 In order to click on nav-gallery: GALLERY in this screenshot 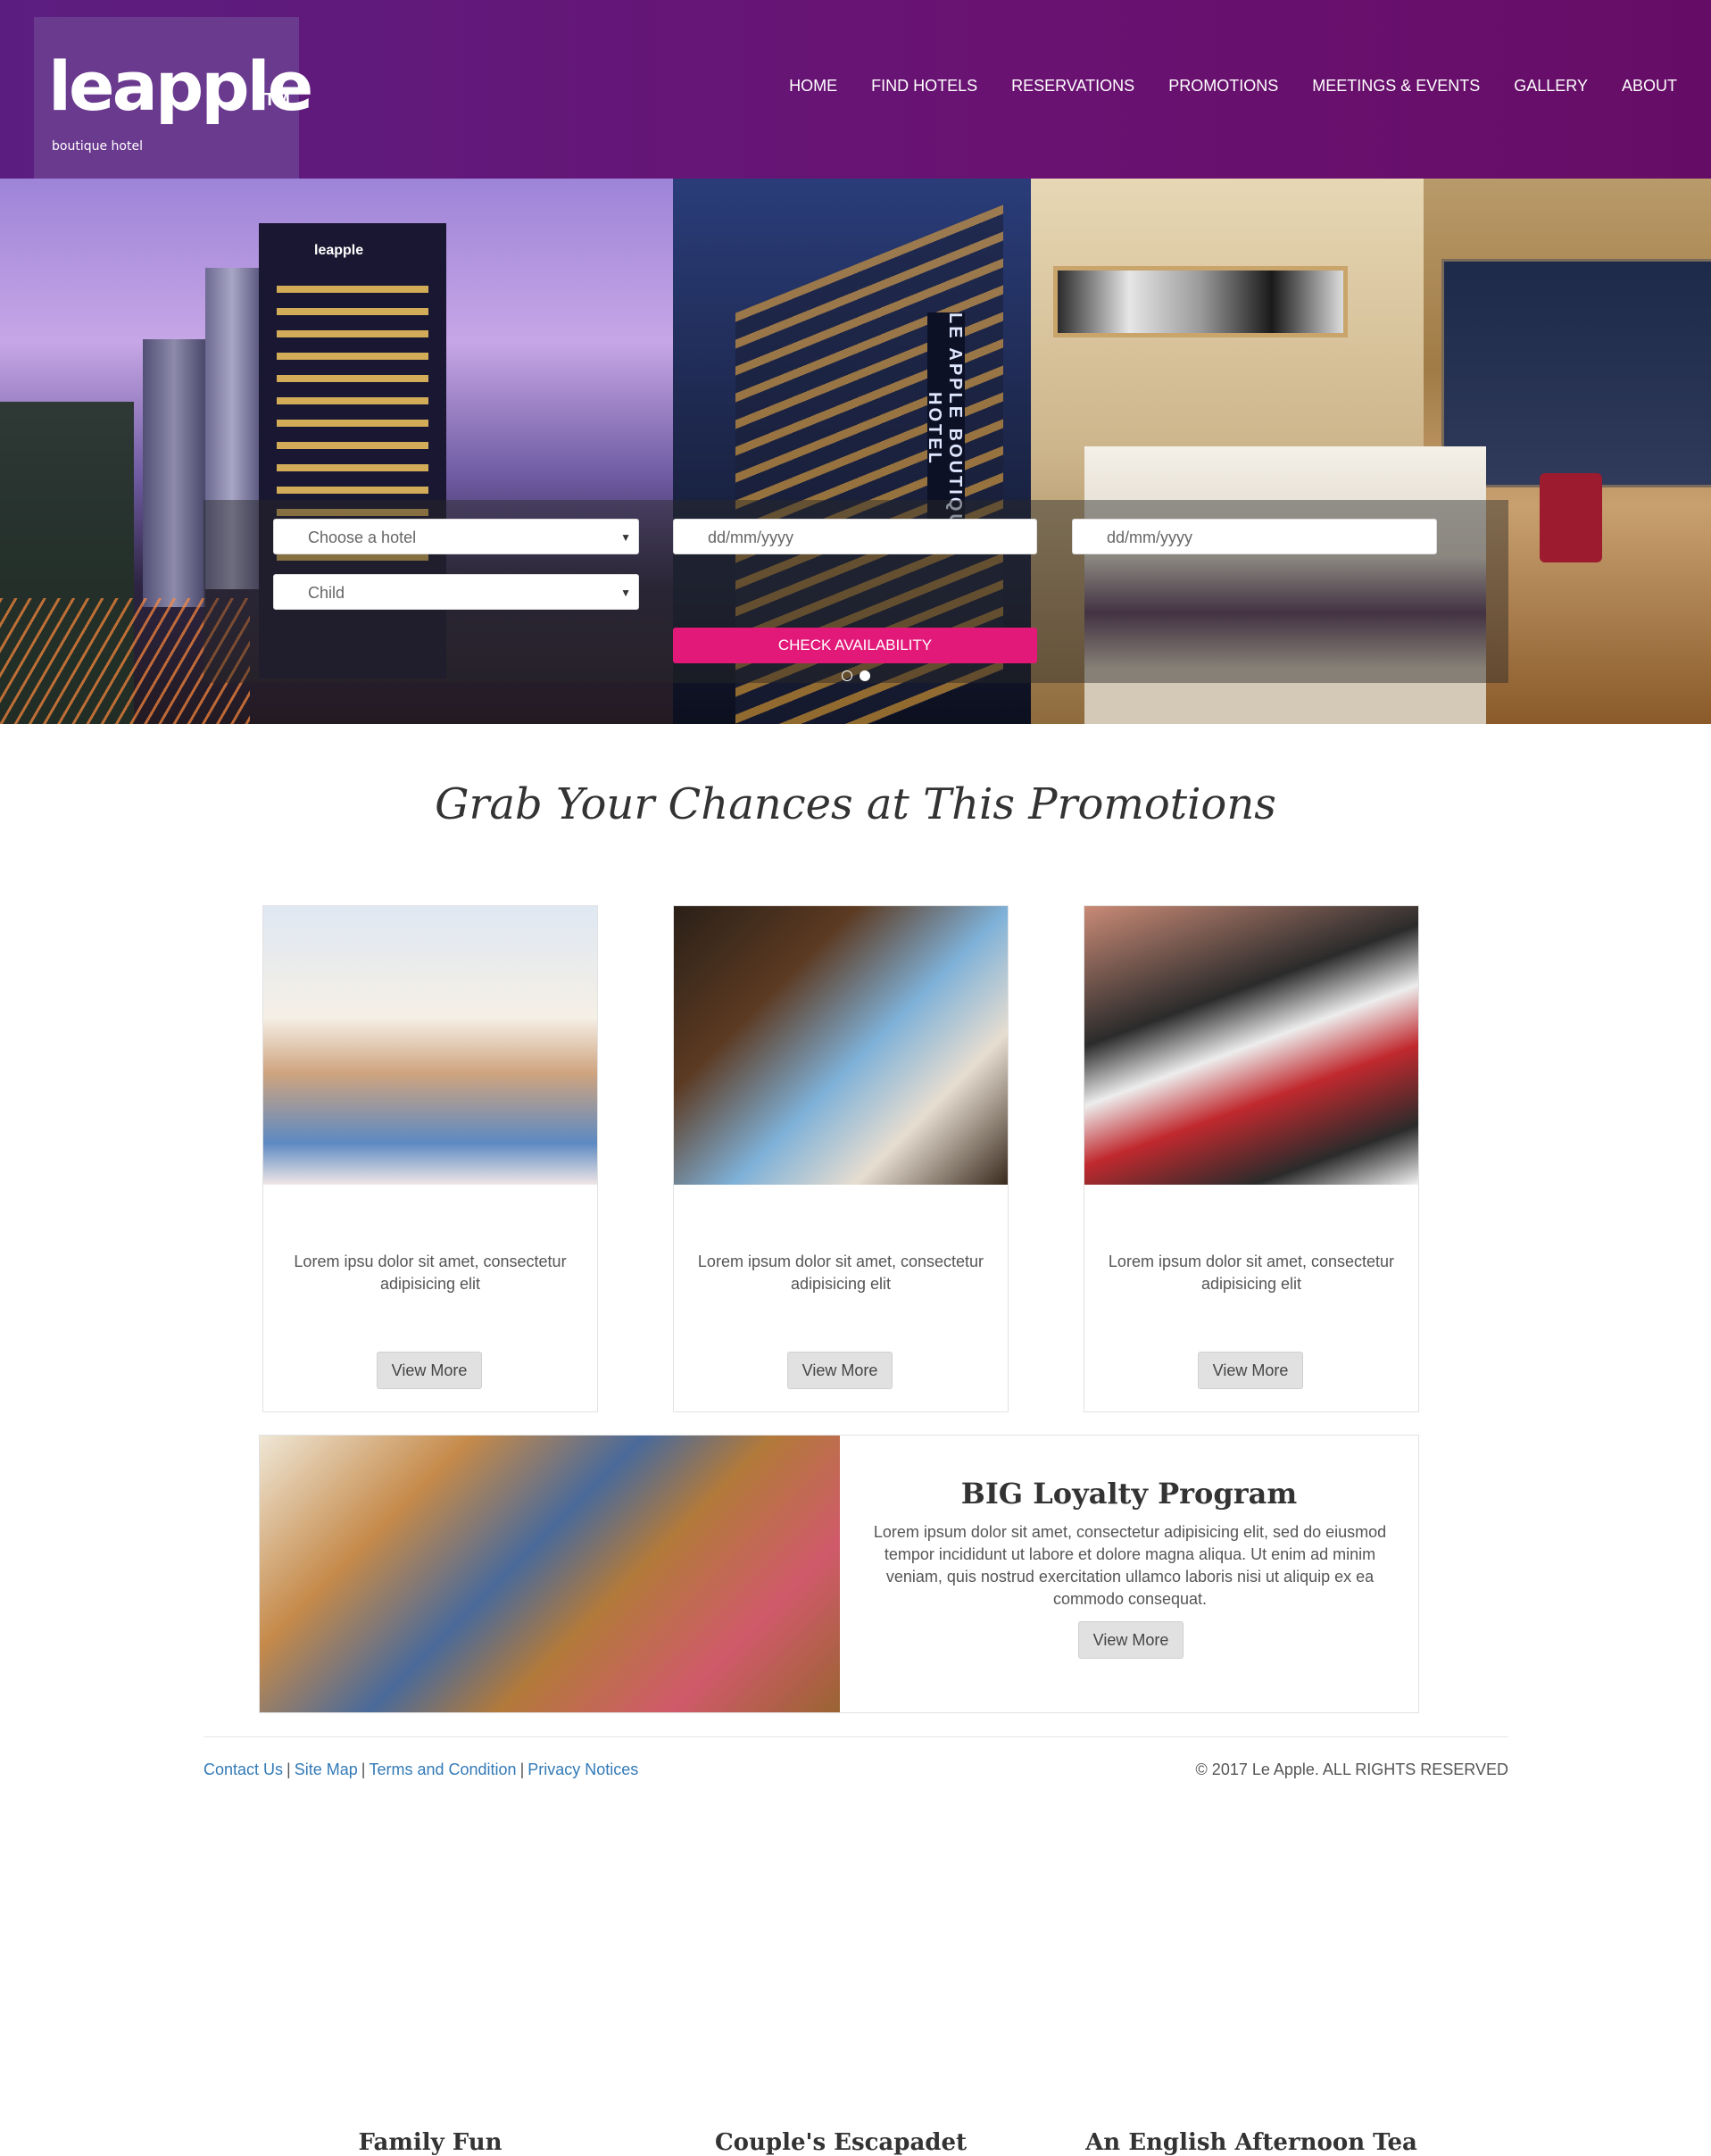, I will do `click(1551, 86)`.